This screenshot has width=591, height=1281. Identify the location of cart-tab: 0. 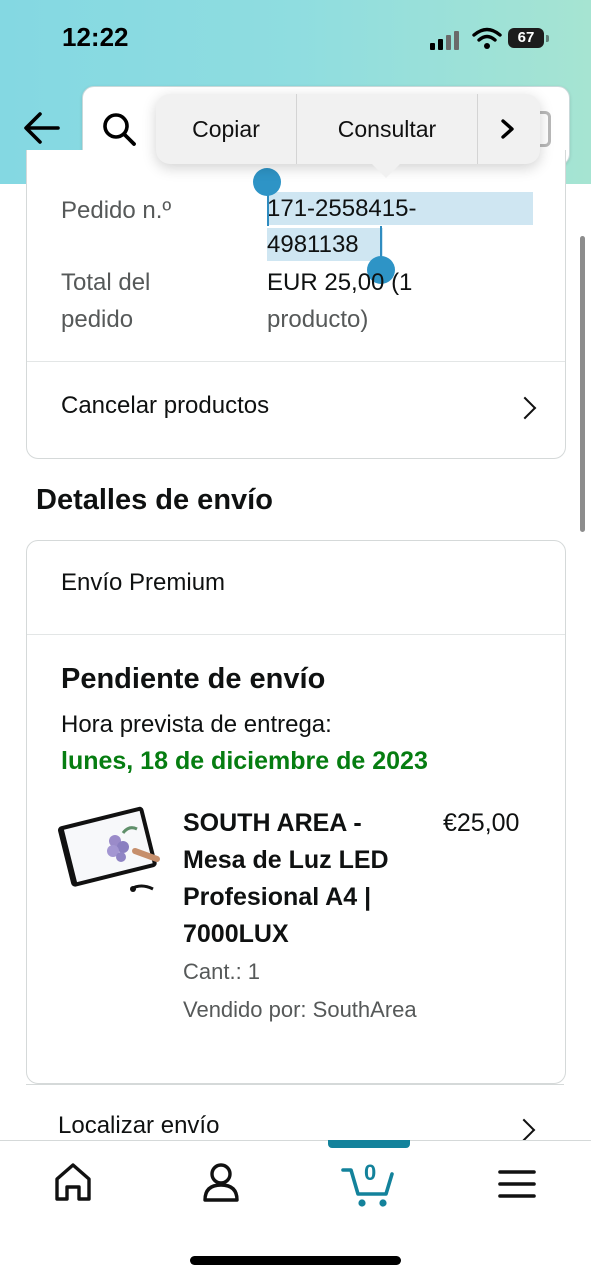
(370, 1185).